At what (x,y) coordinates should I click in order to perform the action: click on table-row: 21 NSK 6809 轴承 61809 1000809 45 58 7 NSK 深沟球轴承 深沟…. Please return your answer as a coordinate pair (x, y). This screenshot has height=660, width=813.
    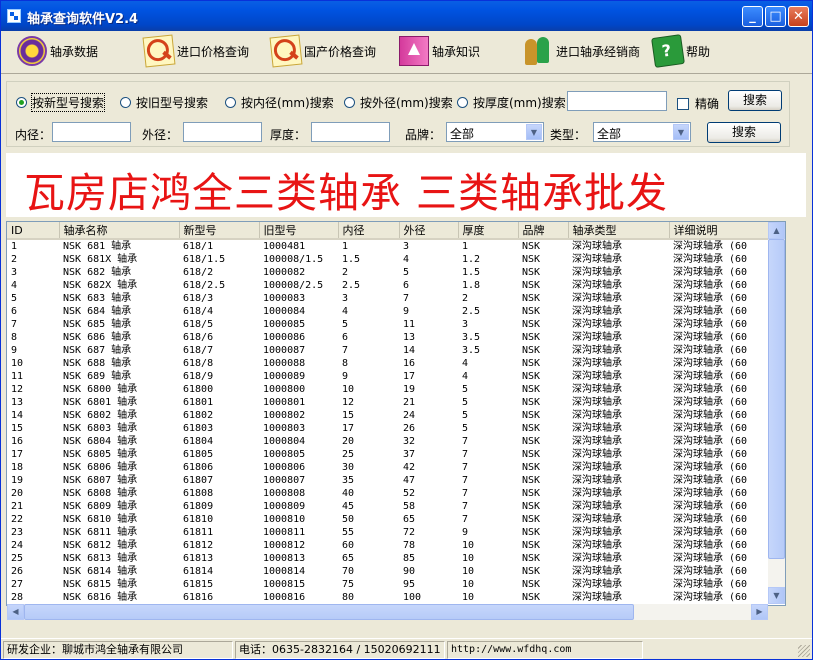
    Looking at the image, I should click on (396, 506).